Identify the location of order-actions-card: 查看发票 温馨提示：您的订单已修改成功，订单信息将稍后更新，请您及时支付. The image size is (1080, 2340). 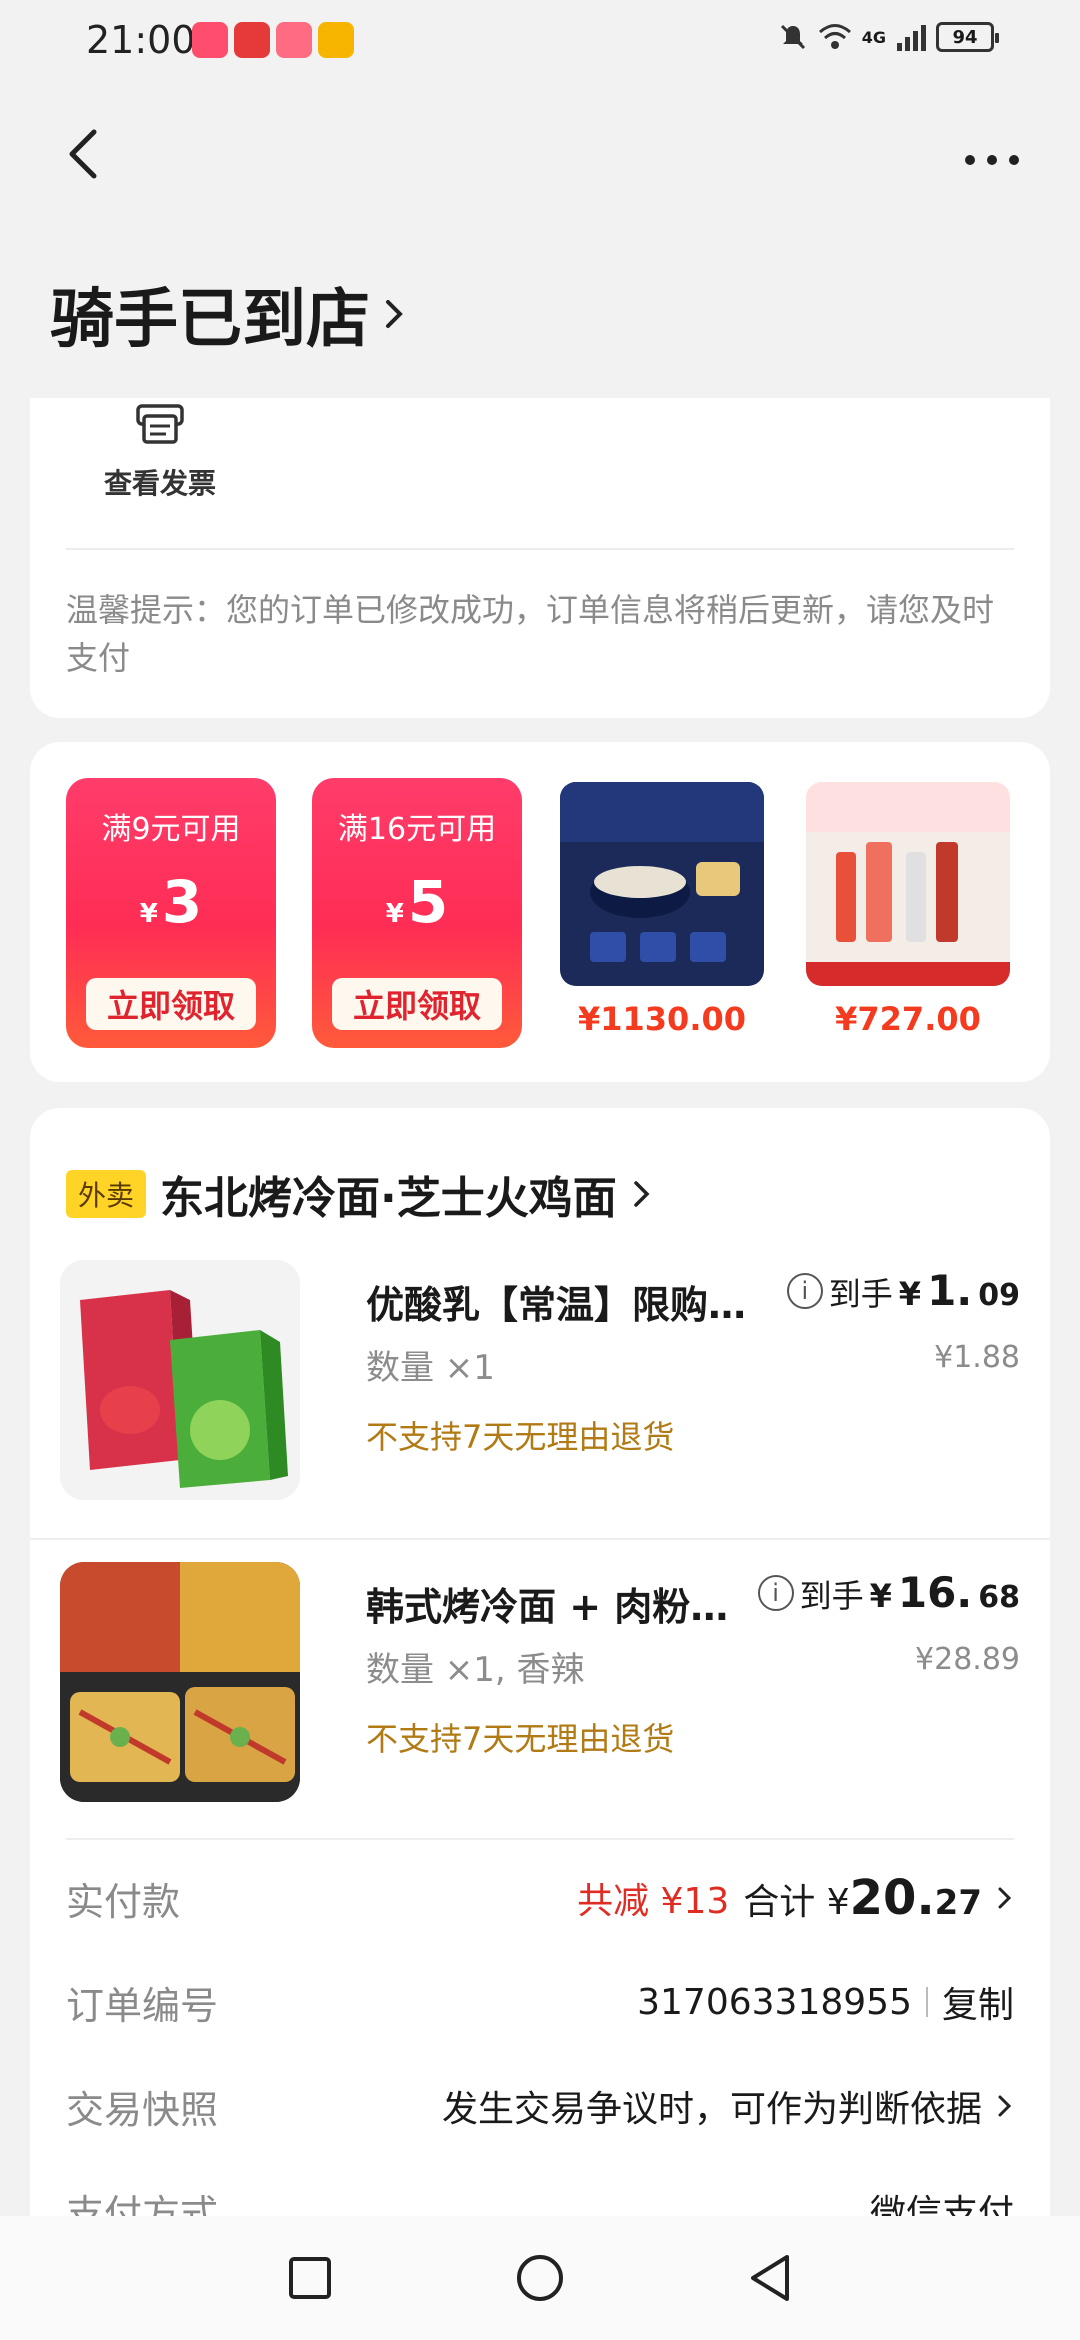
(540, 558).